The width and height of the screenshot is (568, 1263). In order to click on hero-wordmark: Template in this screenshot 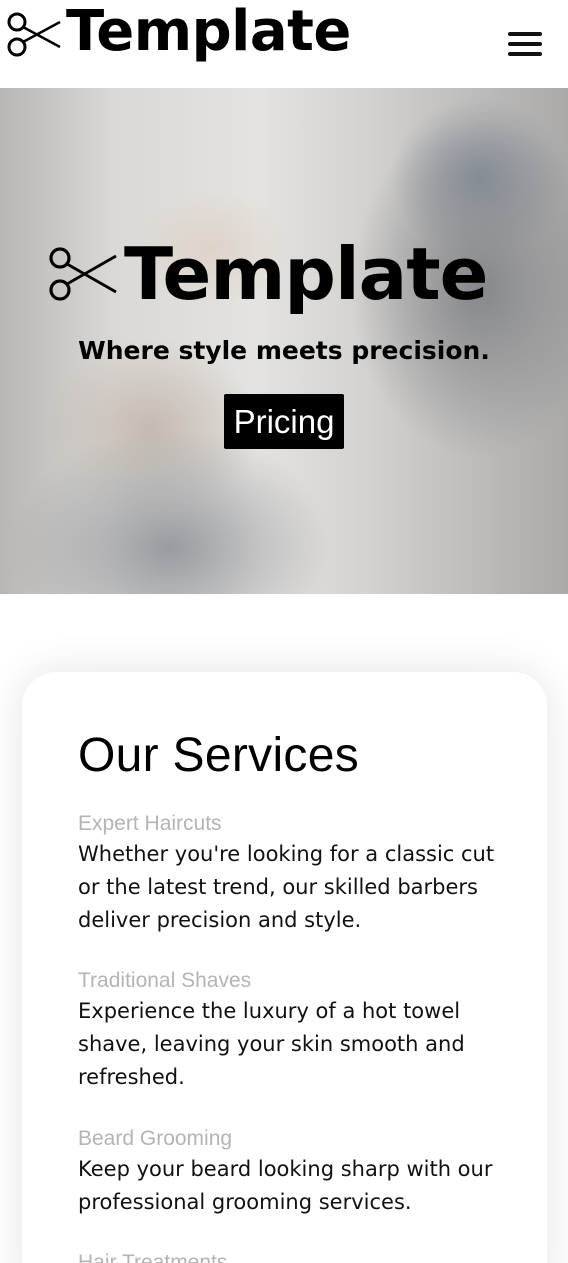, I will do `click(306, 274)`.